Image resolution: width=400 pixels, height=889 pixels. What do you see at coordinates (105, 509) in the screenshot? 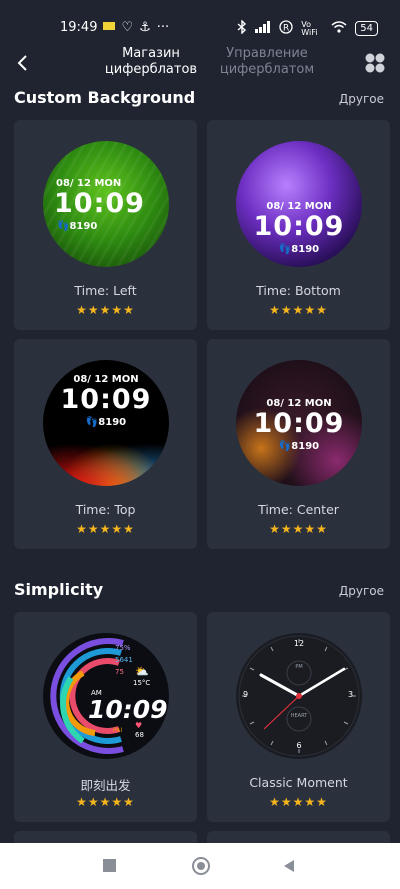
I see `card-label: Time: Top` at bounding box center [105, 509].